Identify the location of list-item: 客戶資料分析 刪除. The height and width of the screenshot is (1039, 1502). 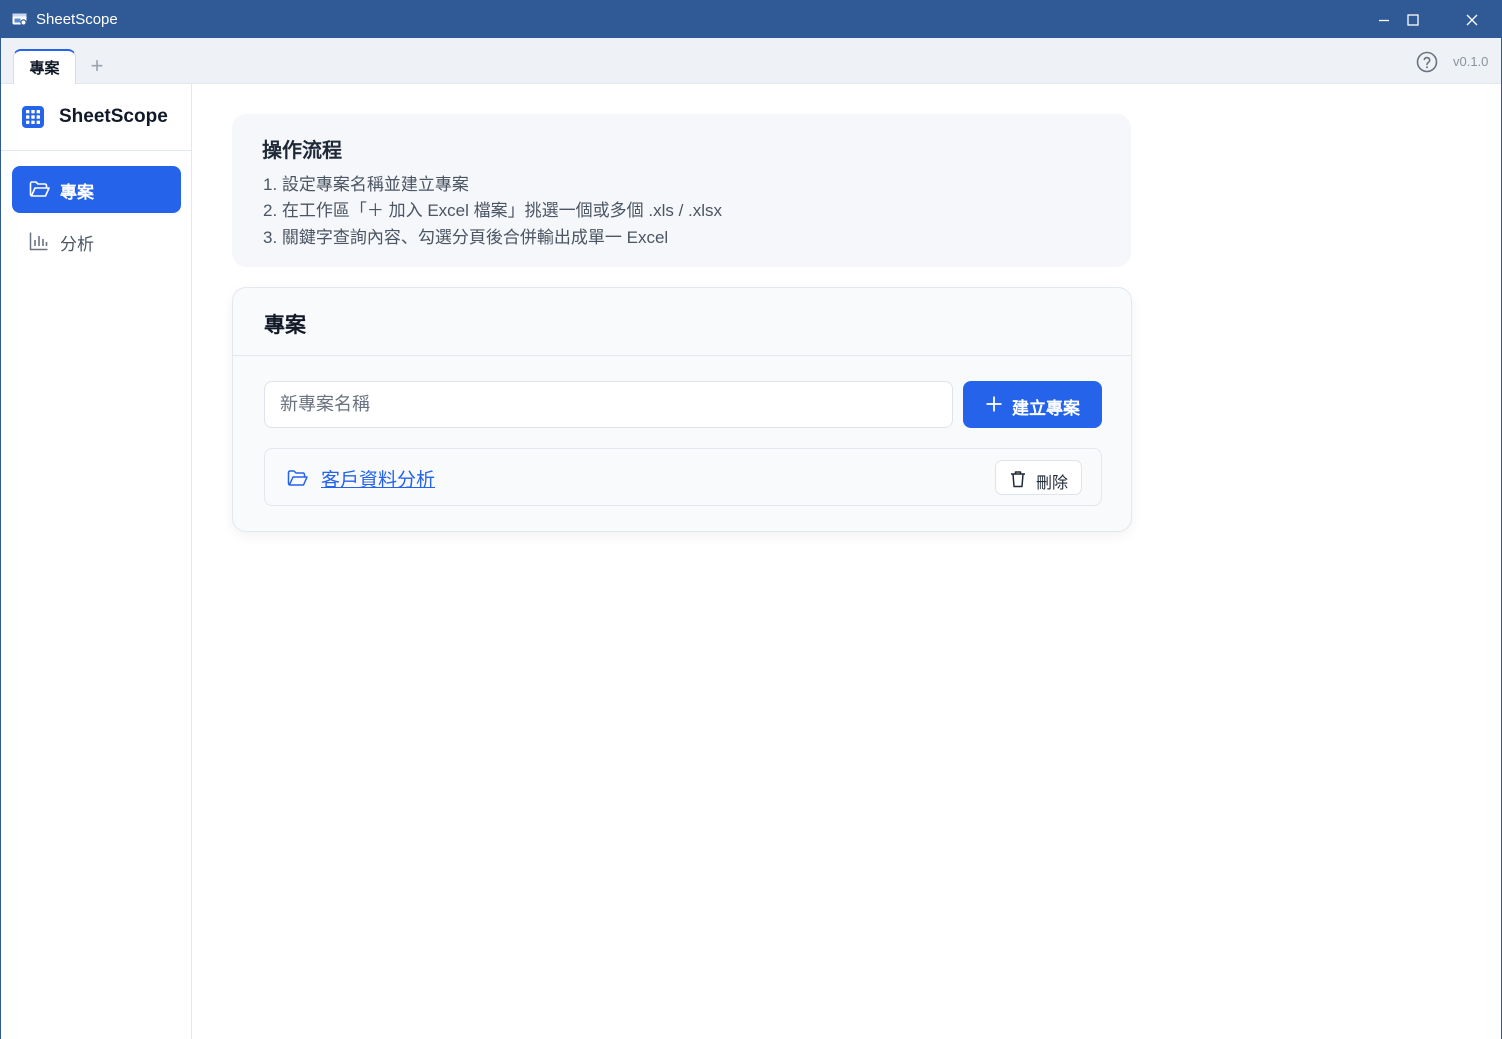
(683, 477).